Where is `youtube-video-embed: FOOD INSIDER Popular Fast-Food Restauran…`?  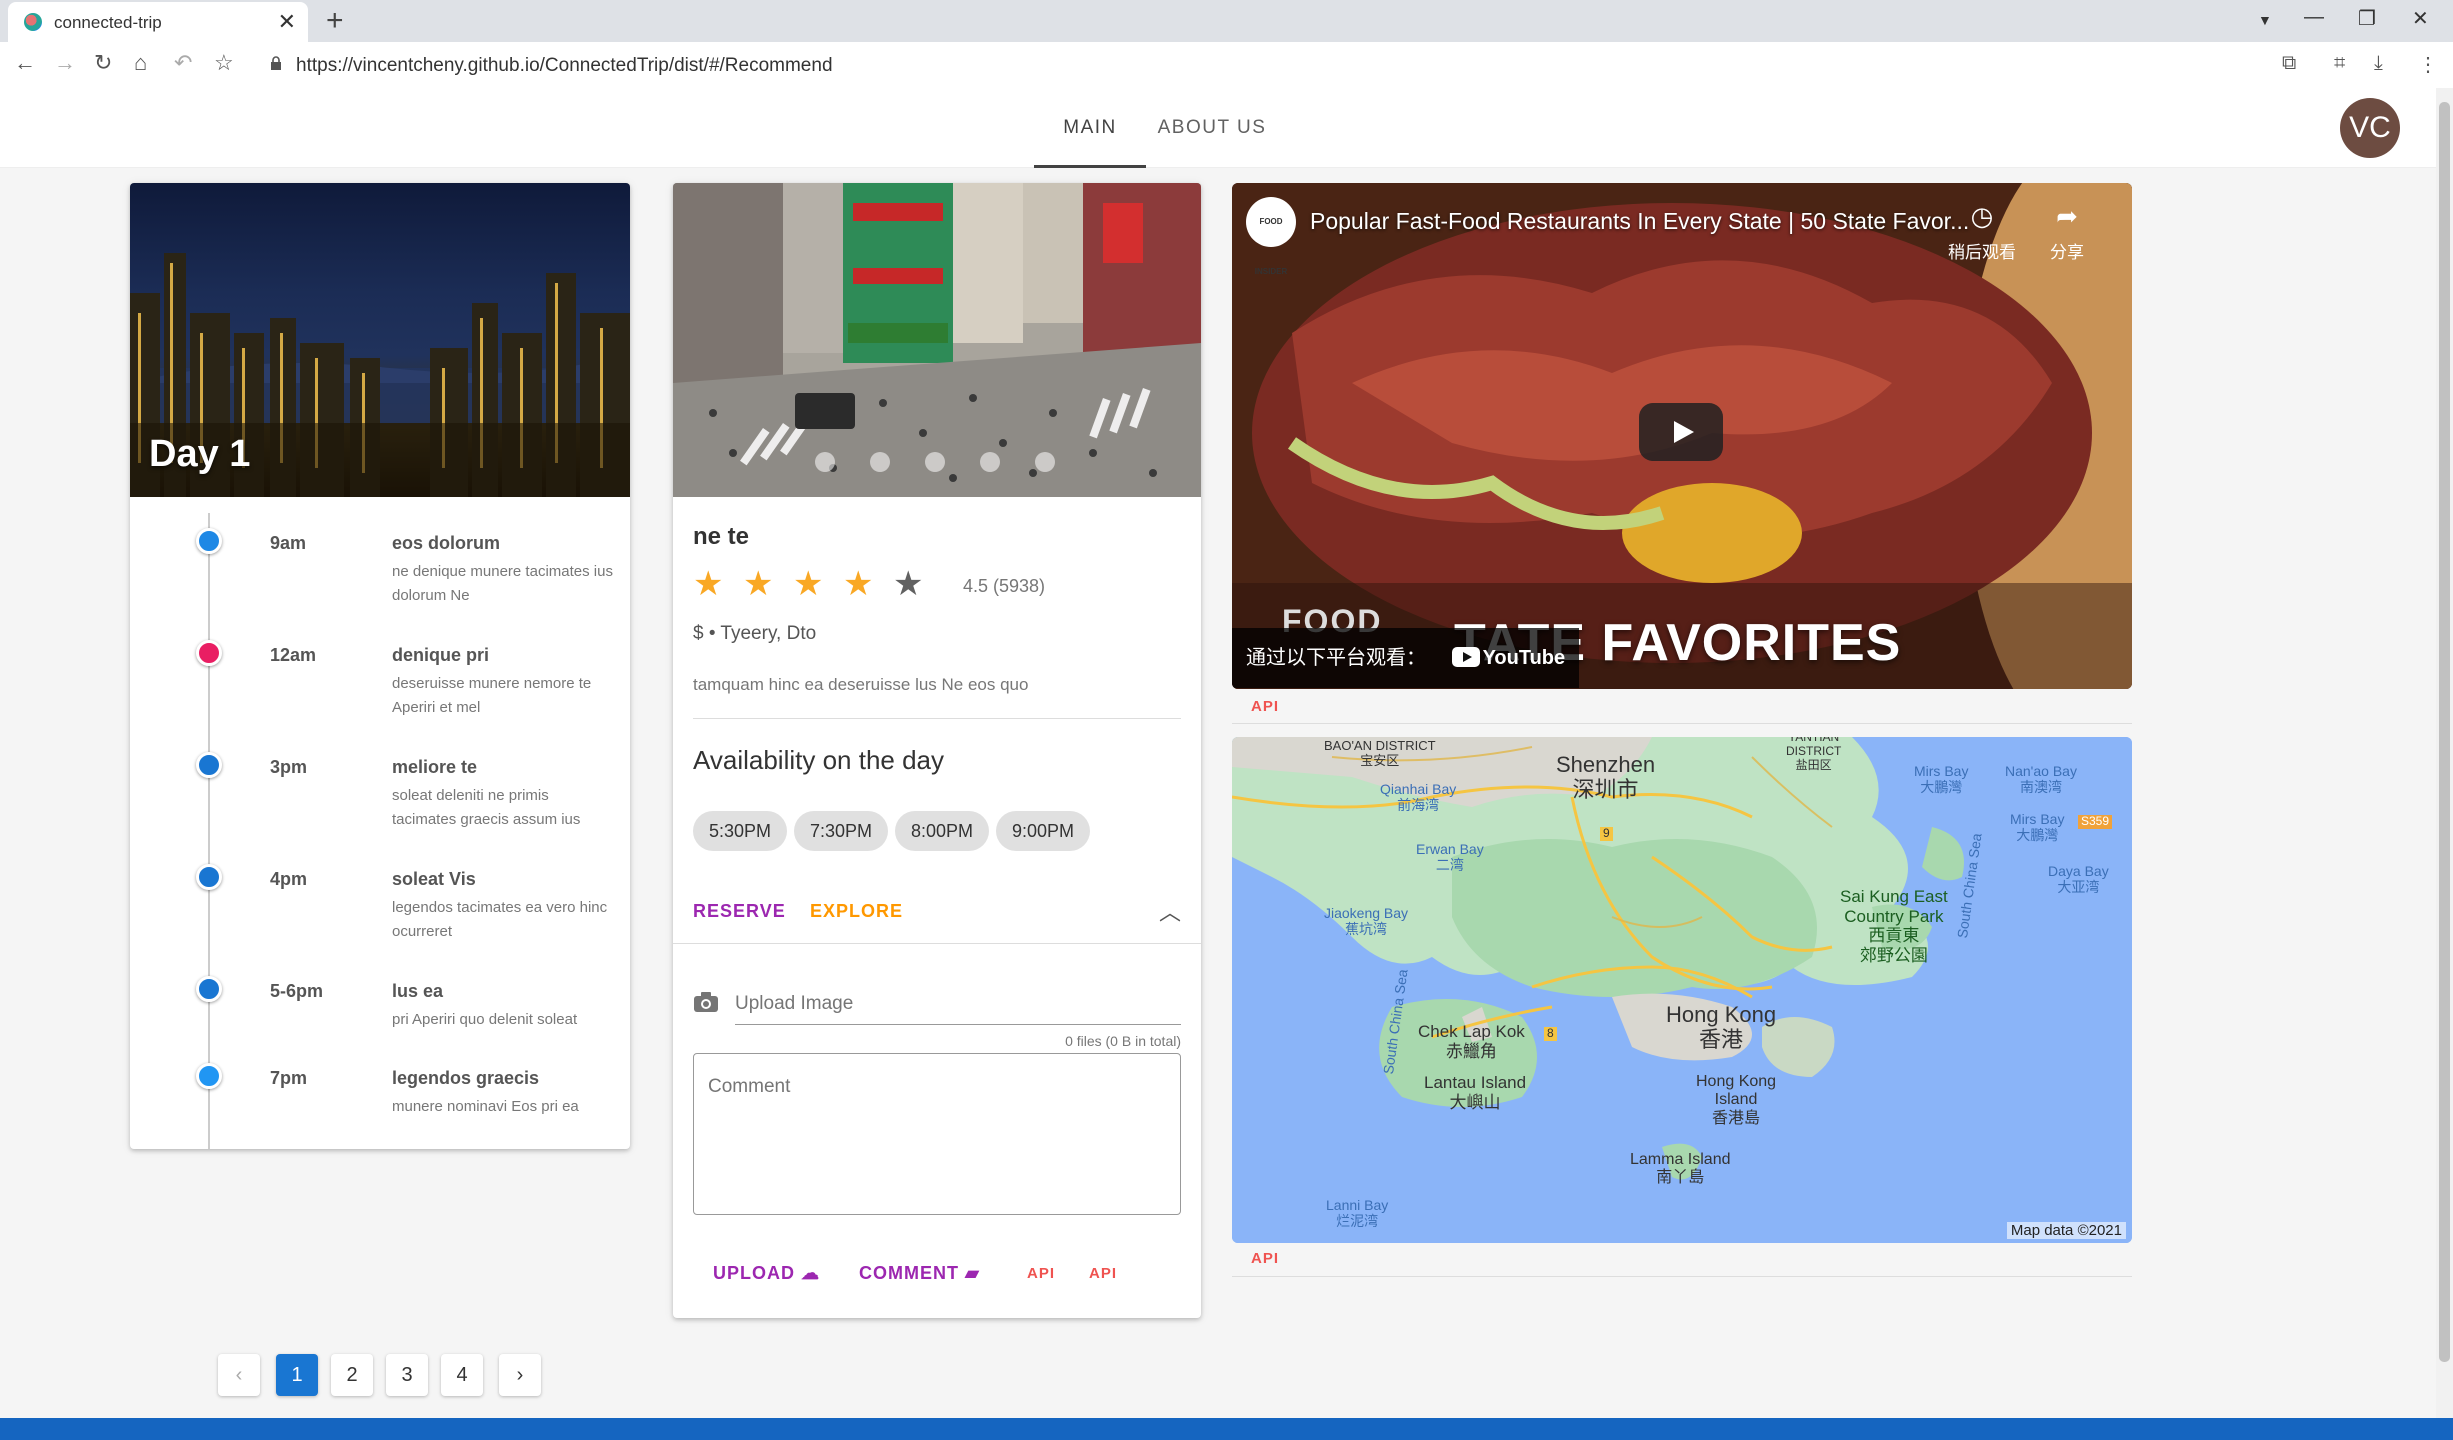
youtube-video-embed: FOOD INSIDER Popular Fast-Food Restauran… is located at coordinates (1682, 436).